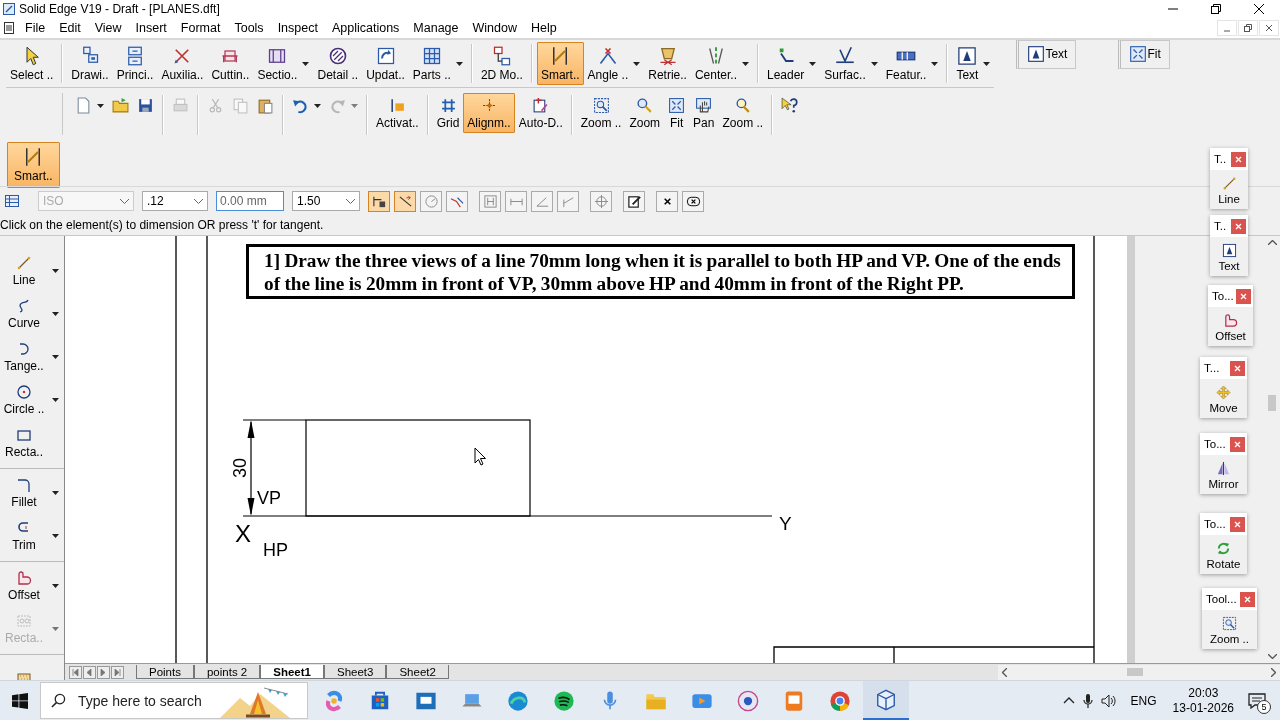 This screenshot has height=720, width=1280. I want to click on toolbar-button: Alignm.., so click(489, 113).